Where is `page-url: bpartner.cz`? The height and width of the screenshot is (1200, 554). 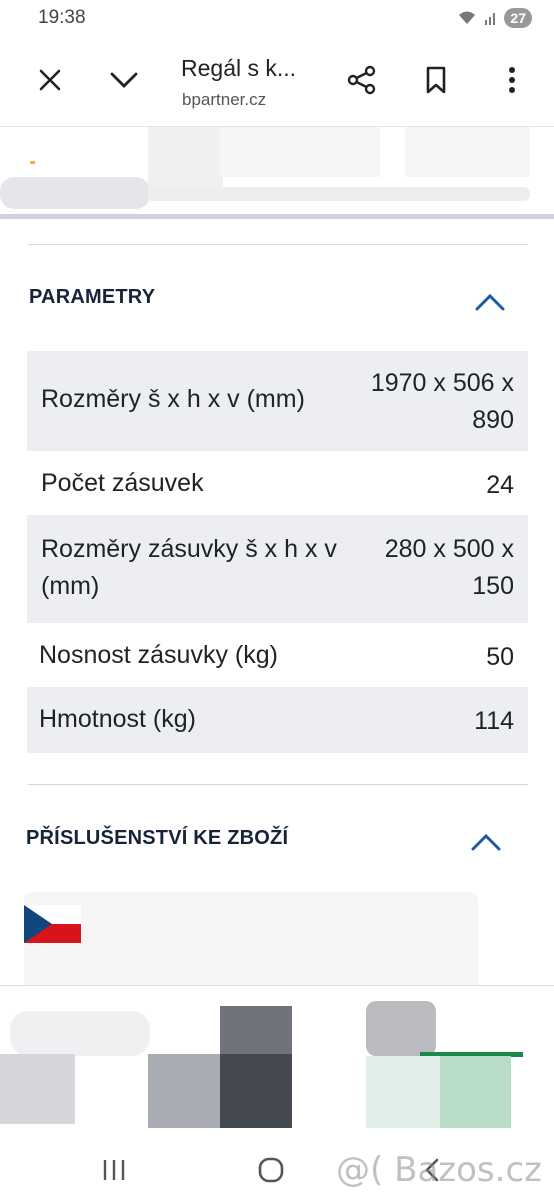 page-url: bpartner.cz is located at coordinates (224, 100).